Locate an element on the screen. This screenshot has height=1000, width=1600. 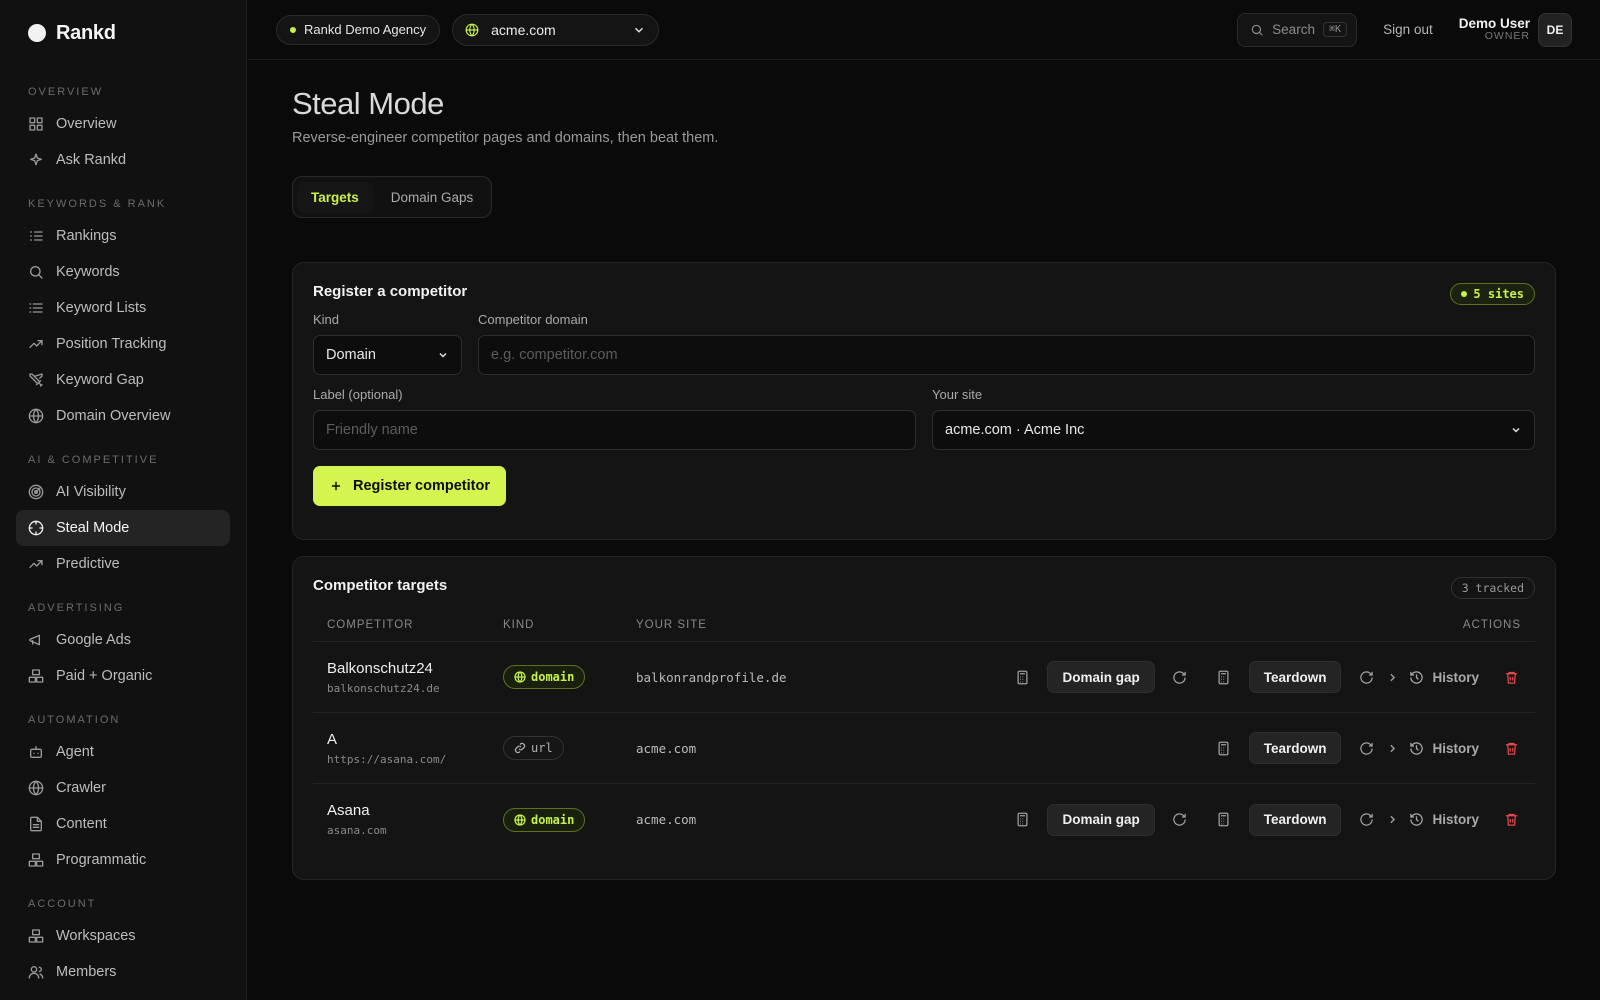
agency-switcher: Rankd Demo Agency is located at coordinates (358, 29).